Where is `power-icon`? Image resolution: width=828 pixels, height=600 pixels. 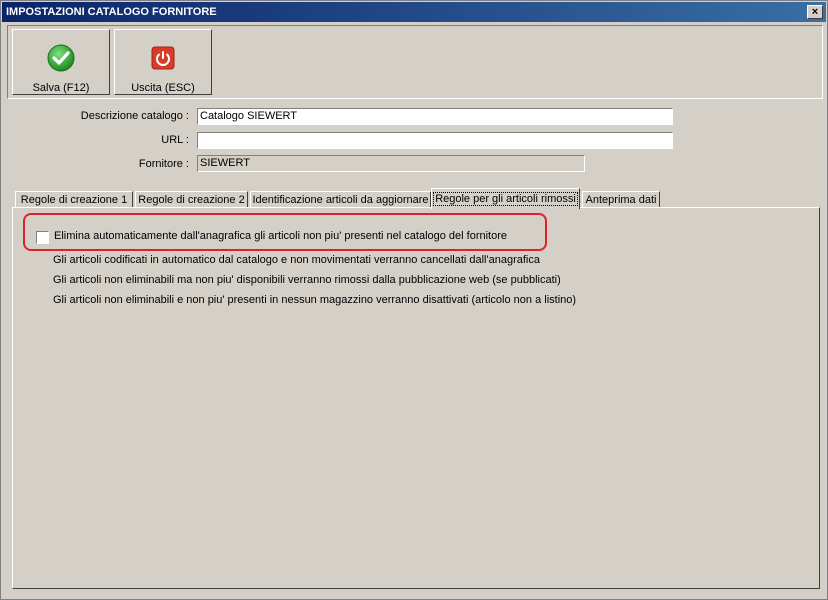
power-icon is located at coordinates (163, 58).